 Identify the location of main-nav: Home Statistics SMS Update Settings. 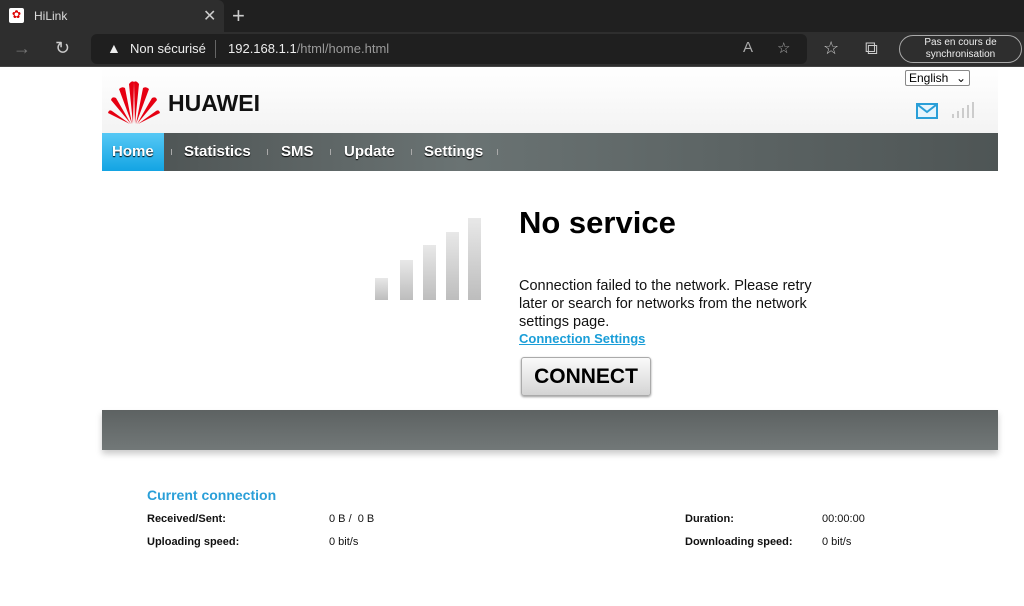
(550, 152).